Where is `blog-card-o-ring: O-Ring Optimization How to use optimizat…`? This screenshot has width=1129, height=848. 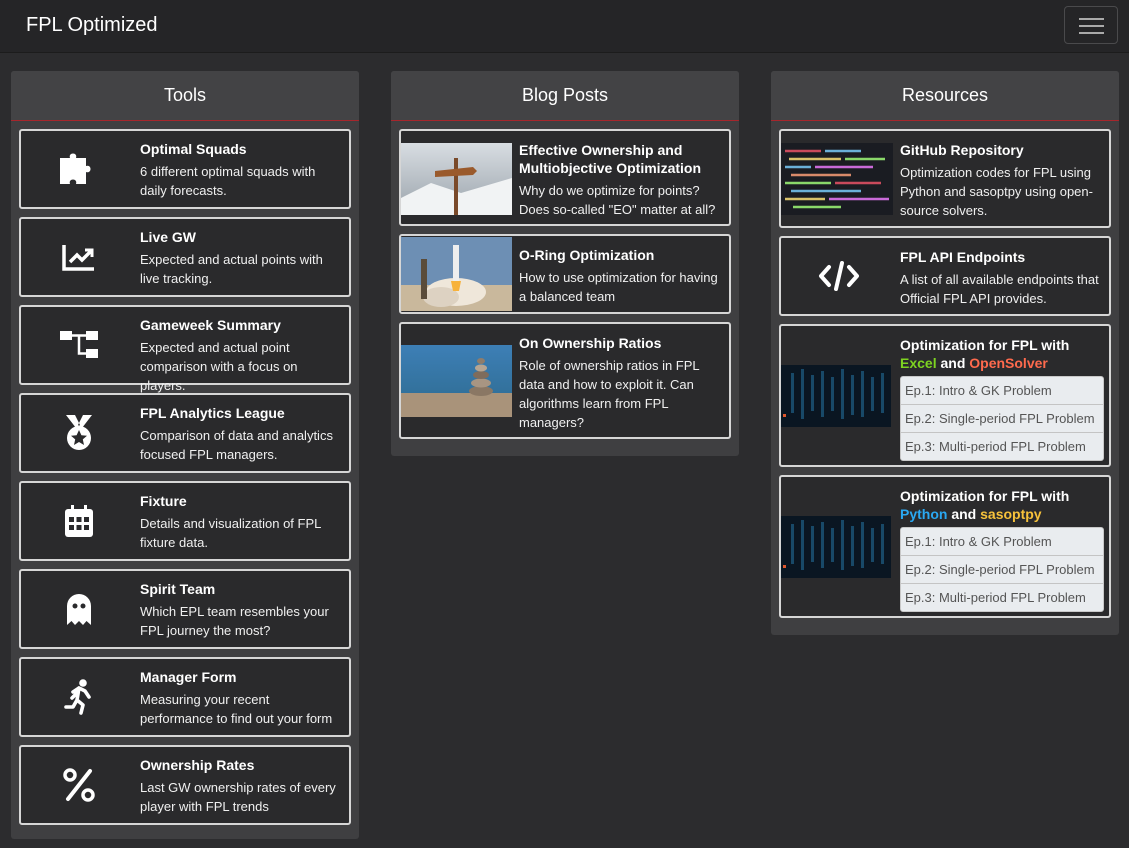
blog-card-o-ring: O-Ring Optimization How to use optimizat… is located at coordinates (565, 274).